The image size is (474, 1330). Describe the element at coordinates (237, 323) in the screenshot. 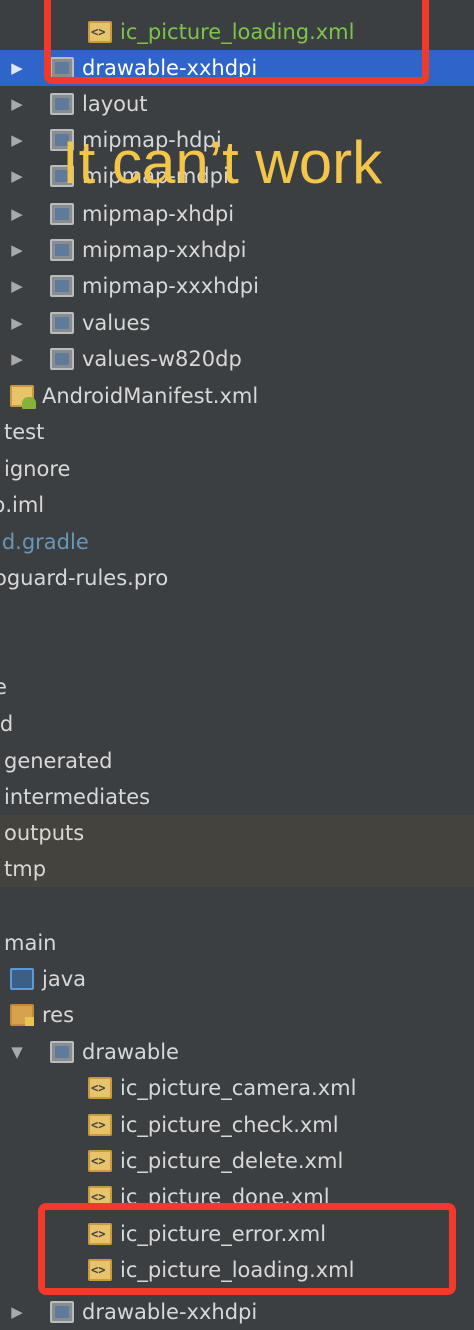

I see `tree-row-values: ▶ values` at that location.